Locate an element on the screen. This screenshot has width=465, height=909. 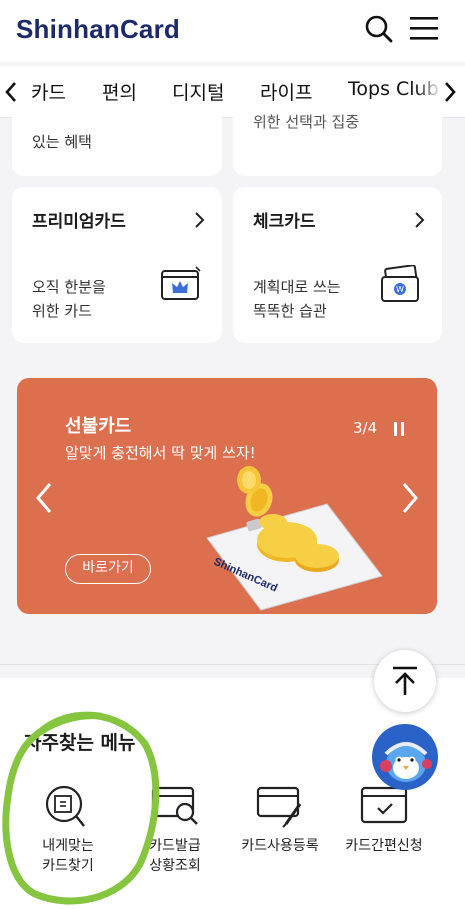
issue-status-icon is located at coordinates (174, 805).